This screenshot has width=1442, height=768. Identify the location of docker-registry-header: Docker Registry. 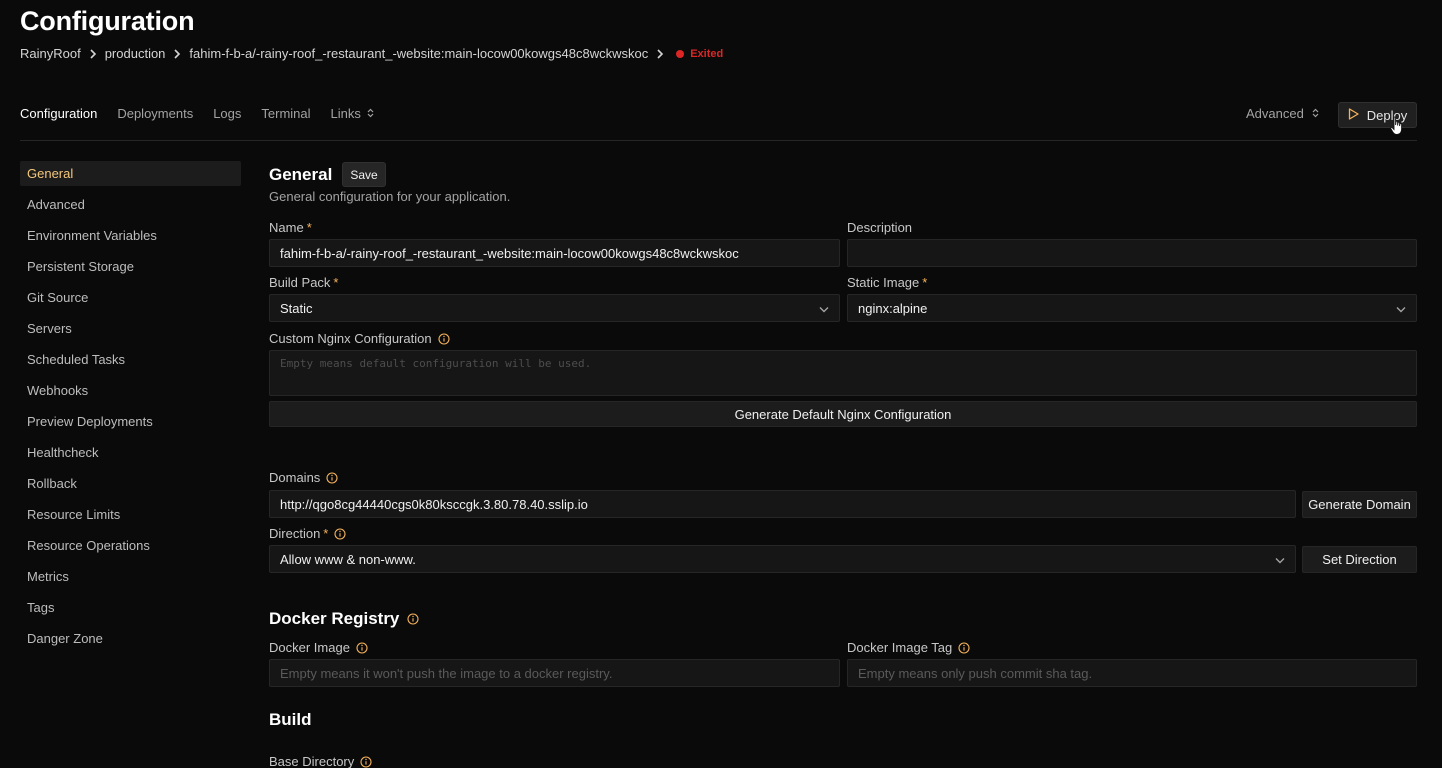
(344, 619).